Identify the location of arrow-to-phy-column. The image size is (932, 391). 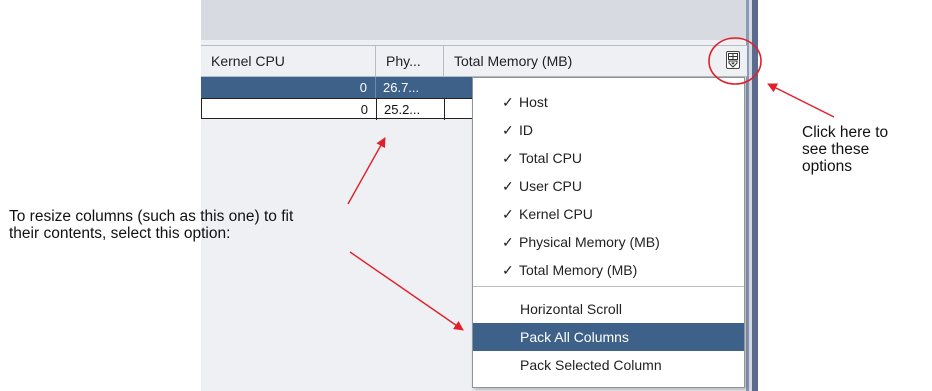
(366, 171).